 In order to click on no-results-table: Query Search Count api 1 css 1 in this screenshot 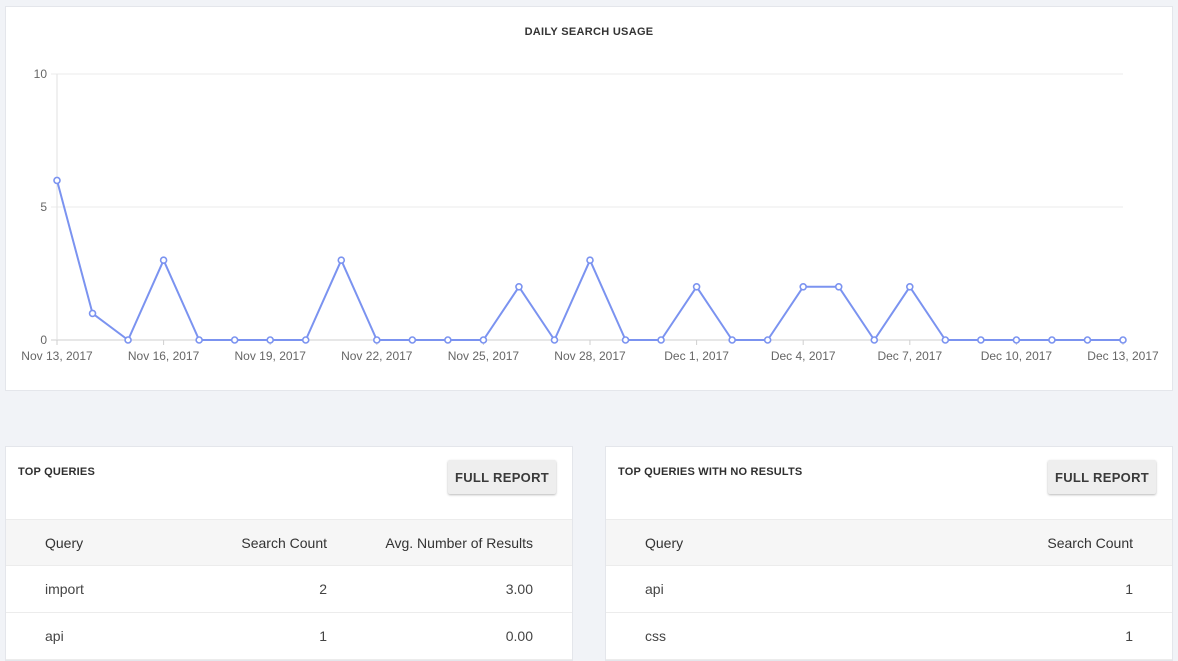, I will do `click(889, 589)`.